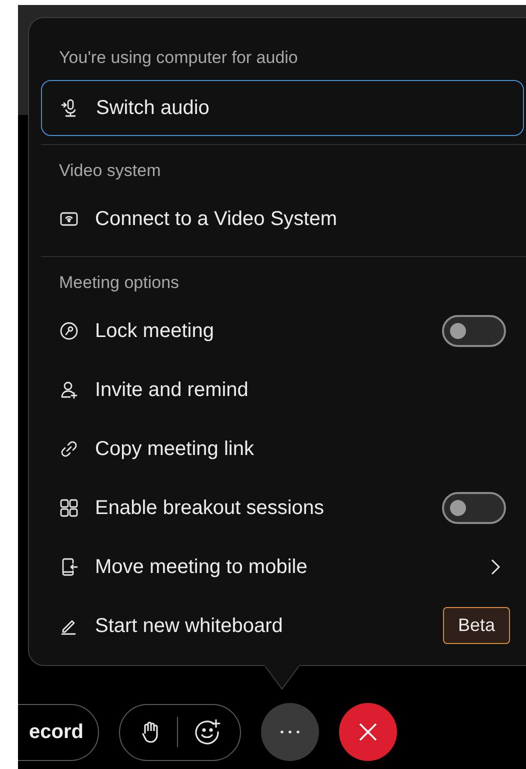  I want to click on chevron-right-icon, so click(495, 566).